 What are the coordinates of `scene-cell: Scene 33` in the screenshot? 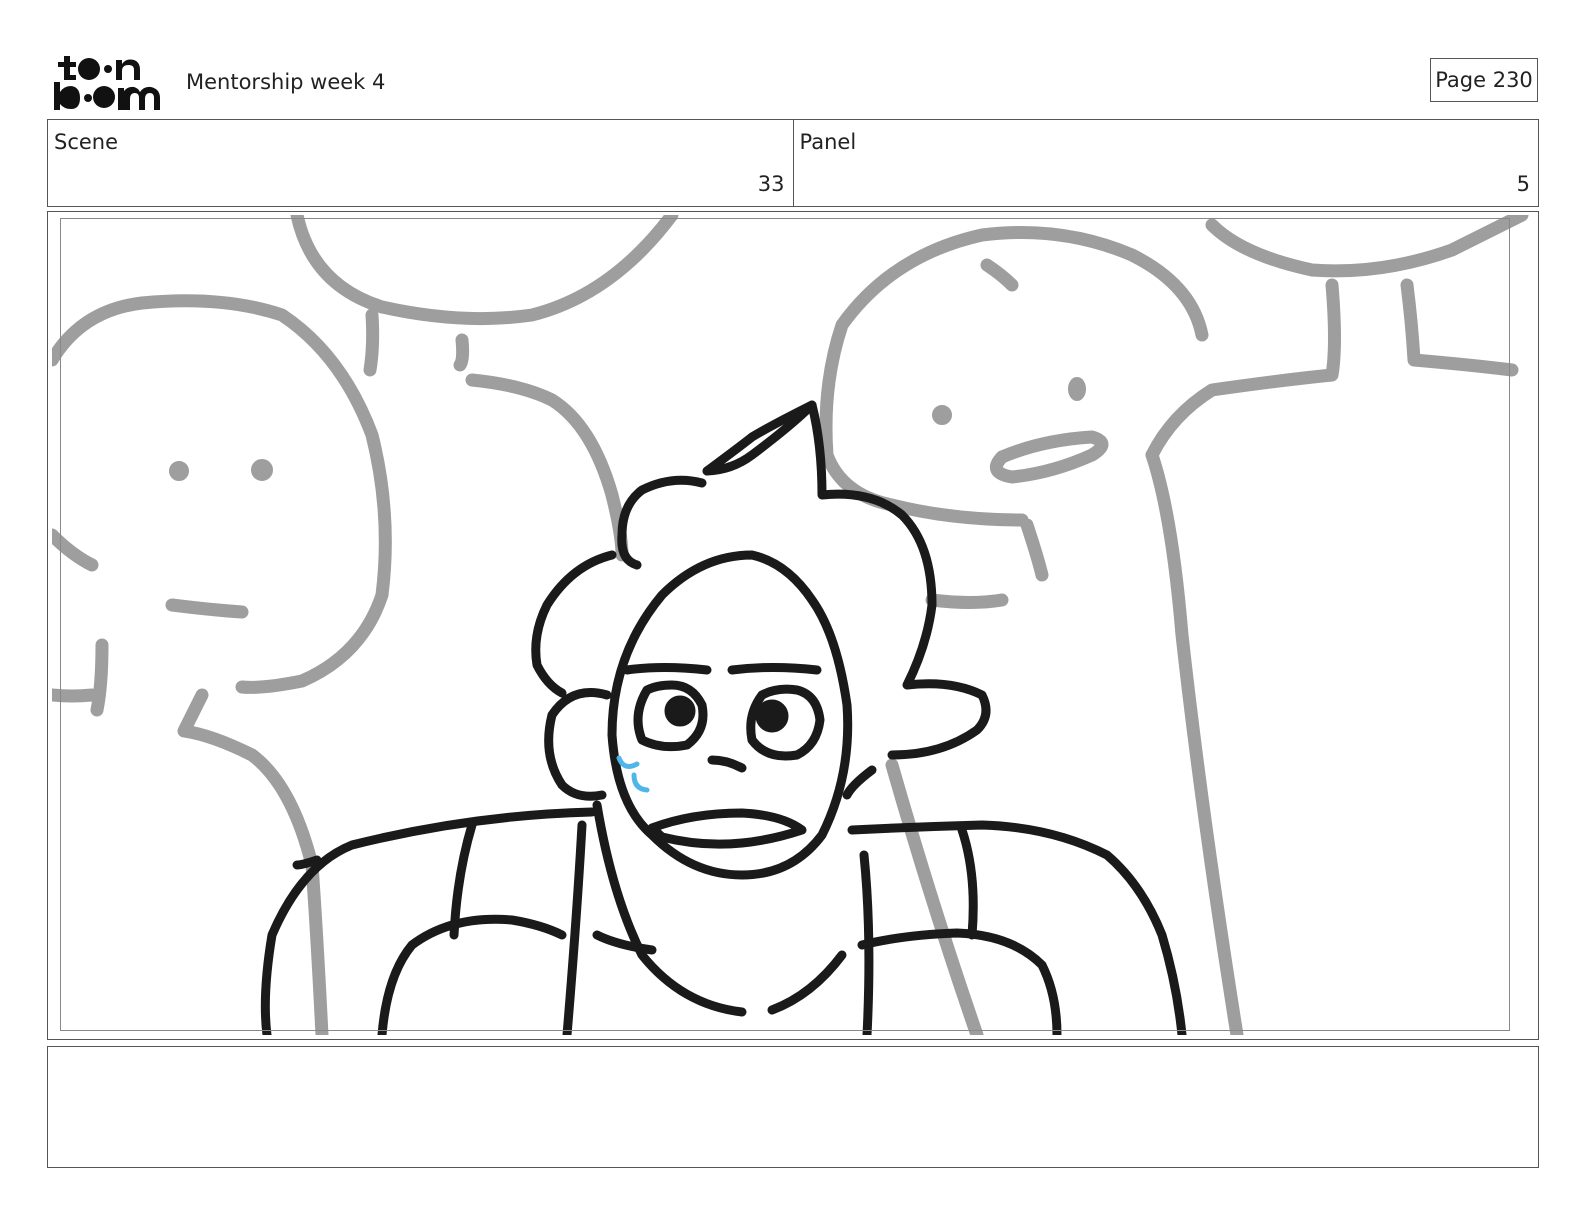 It's located at (420, 163).